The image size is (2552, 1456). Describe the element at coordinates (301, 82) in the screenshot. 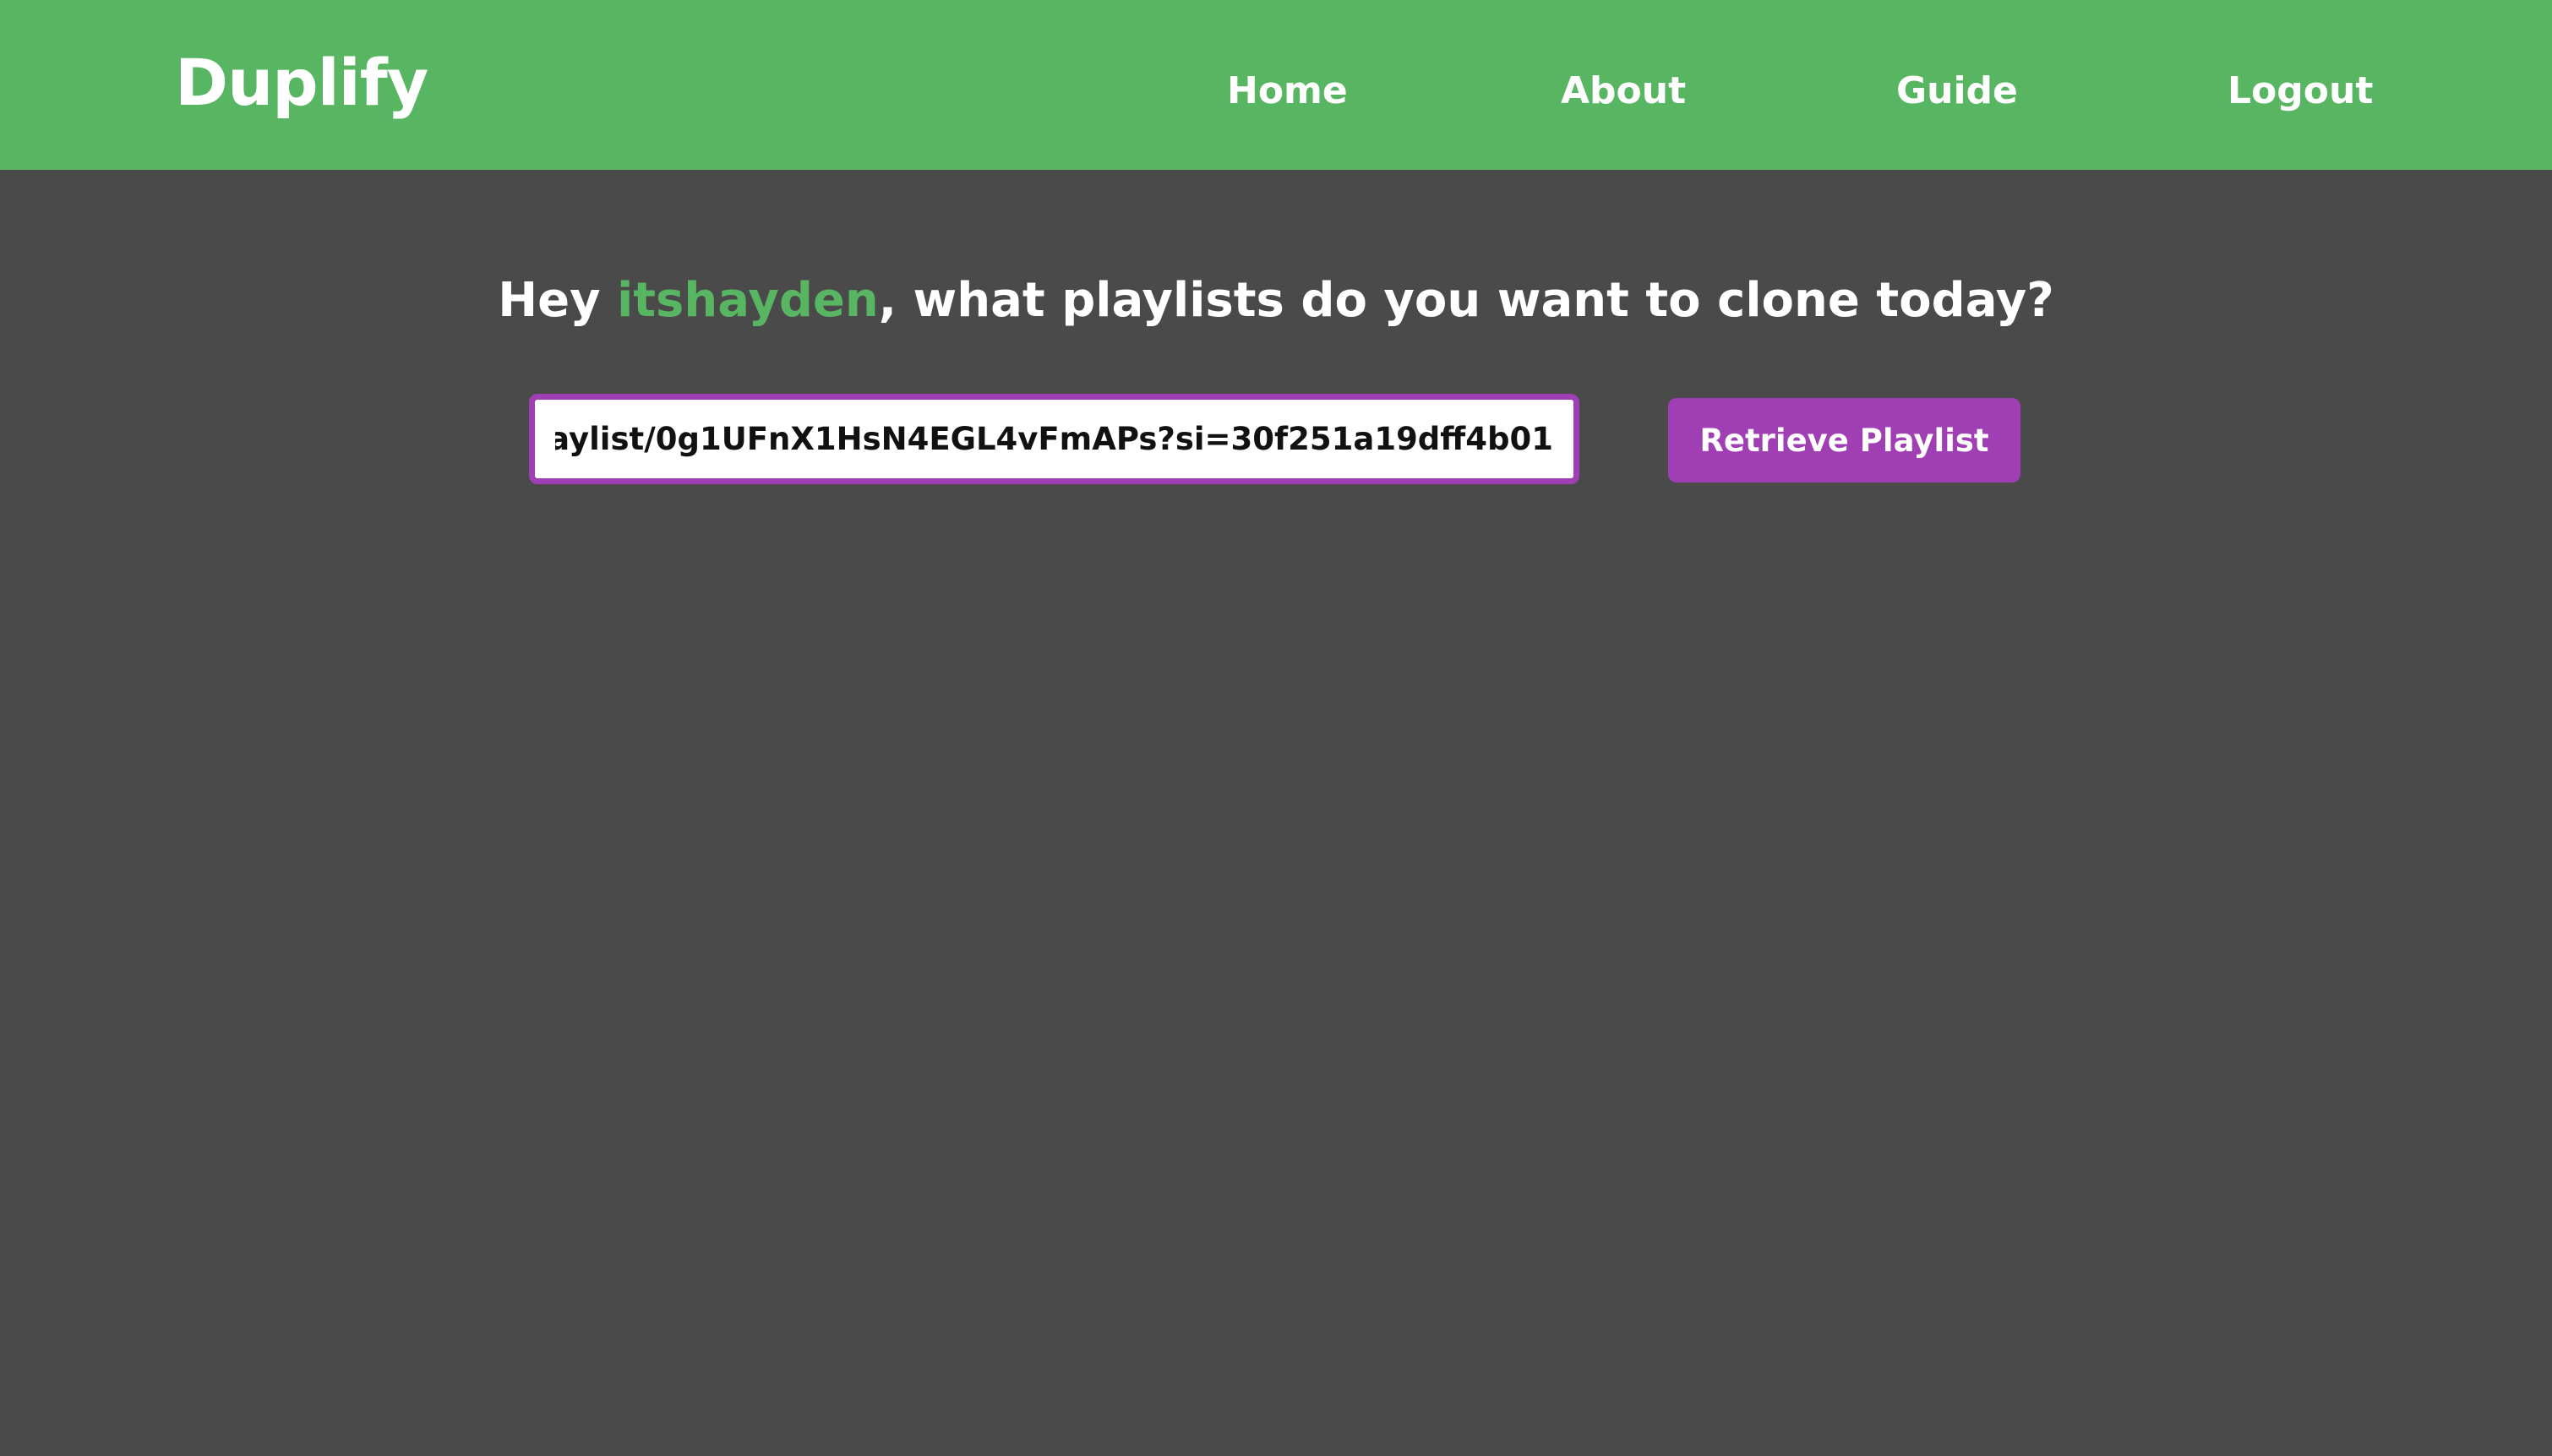

I see `brand-logo: Duplify` at that location.